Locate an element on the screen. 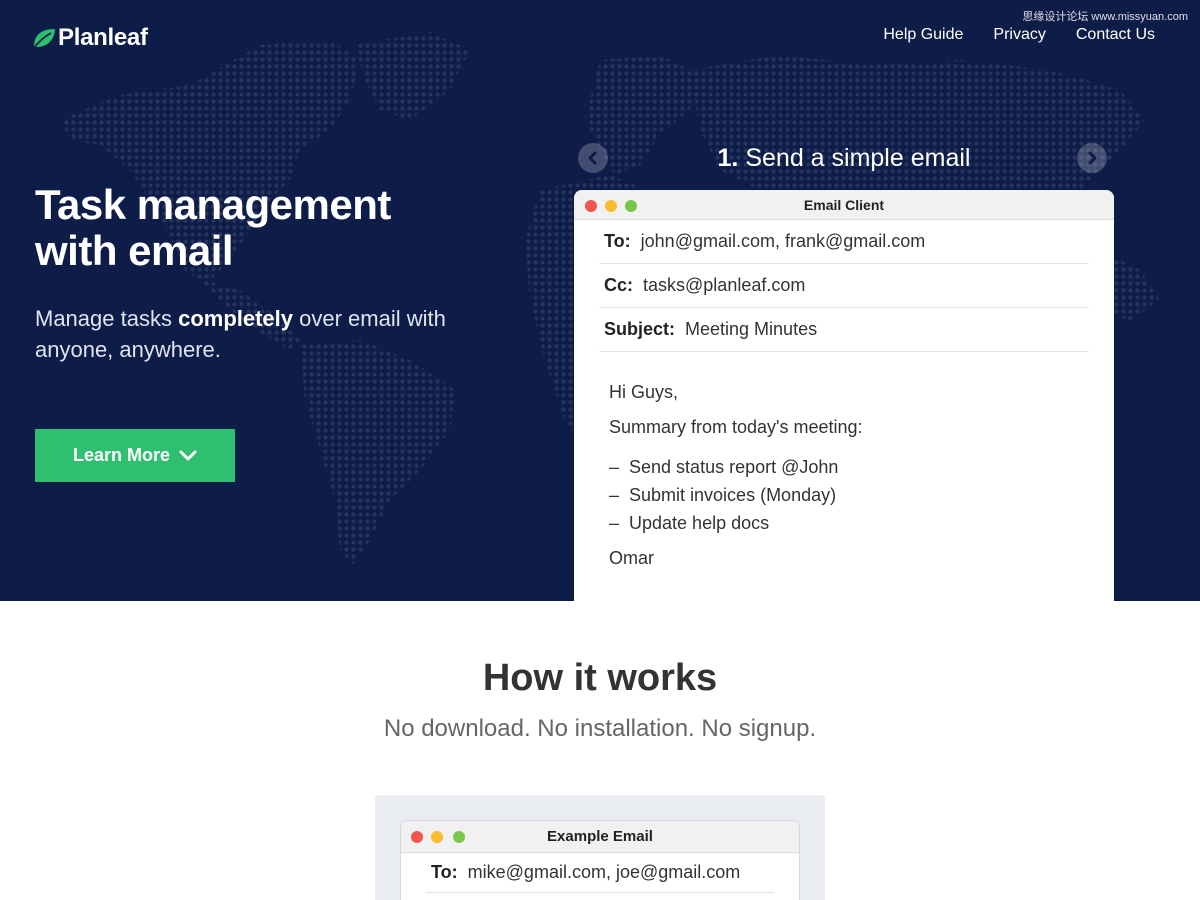 The image size is (1200, 900). carousel-step-title: 1. Send a simple email is located at coordinates (844, 158).